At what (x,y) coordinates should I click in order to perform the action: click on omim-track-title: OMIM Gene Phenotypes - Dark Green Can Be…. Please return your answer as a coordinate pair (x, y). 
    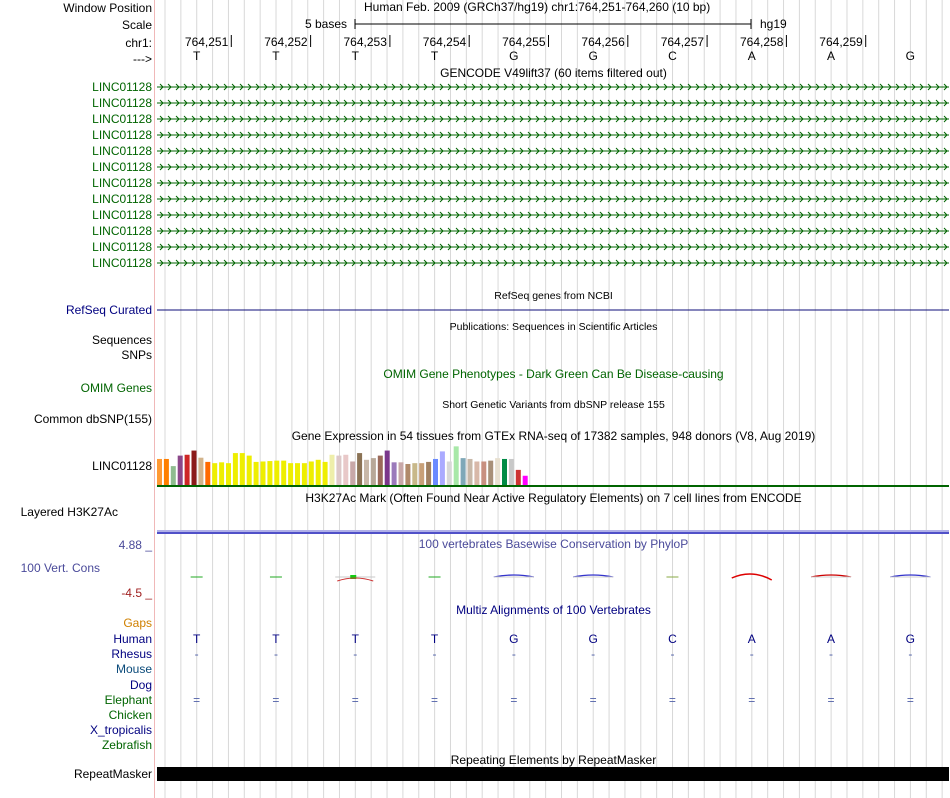
    Looking at the image, I should click on (553, 374).